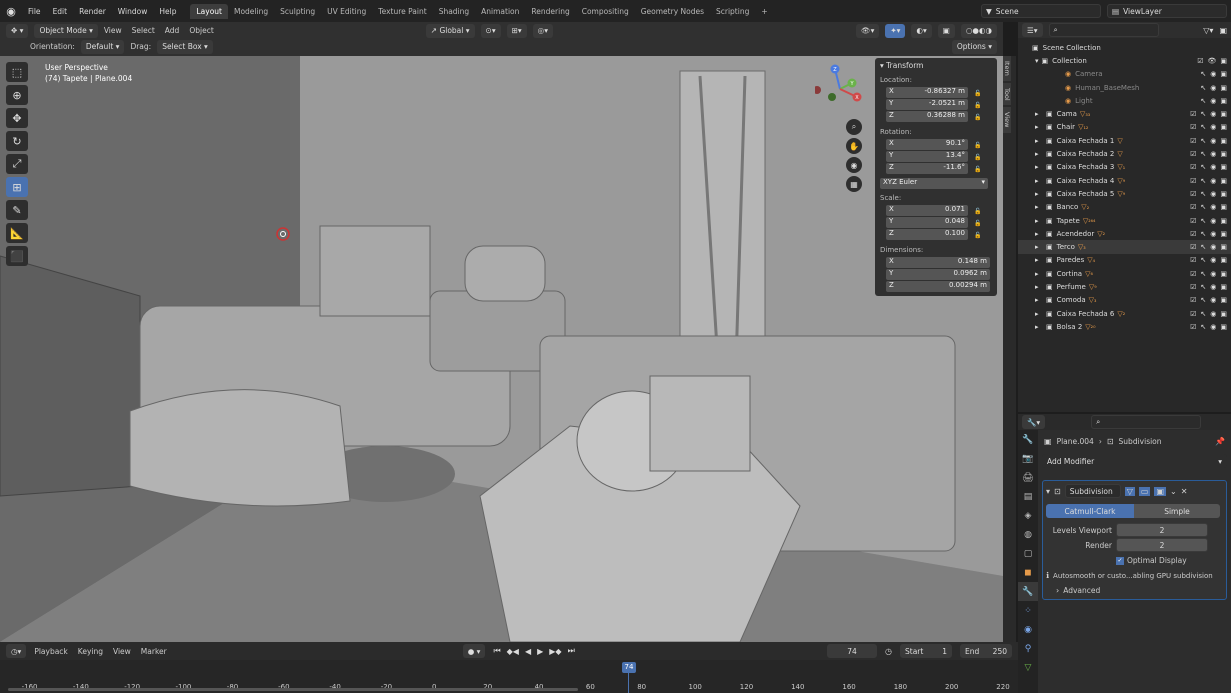 This screenshot has width=1231, height=693. Describe the element at coordinates (605, 11) in the screenshot. I see `tab-compositing: Compositing` at that location.